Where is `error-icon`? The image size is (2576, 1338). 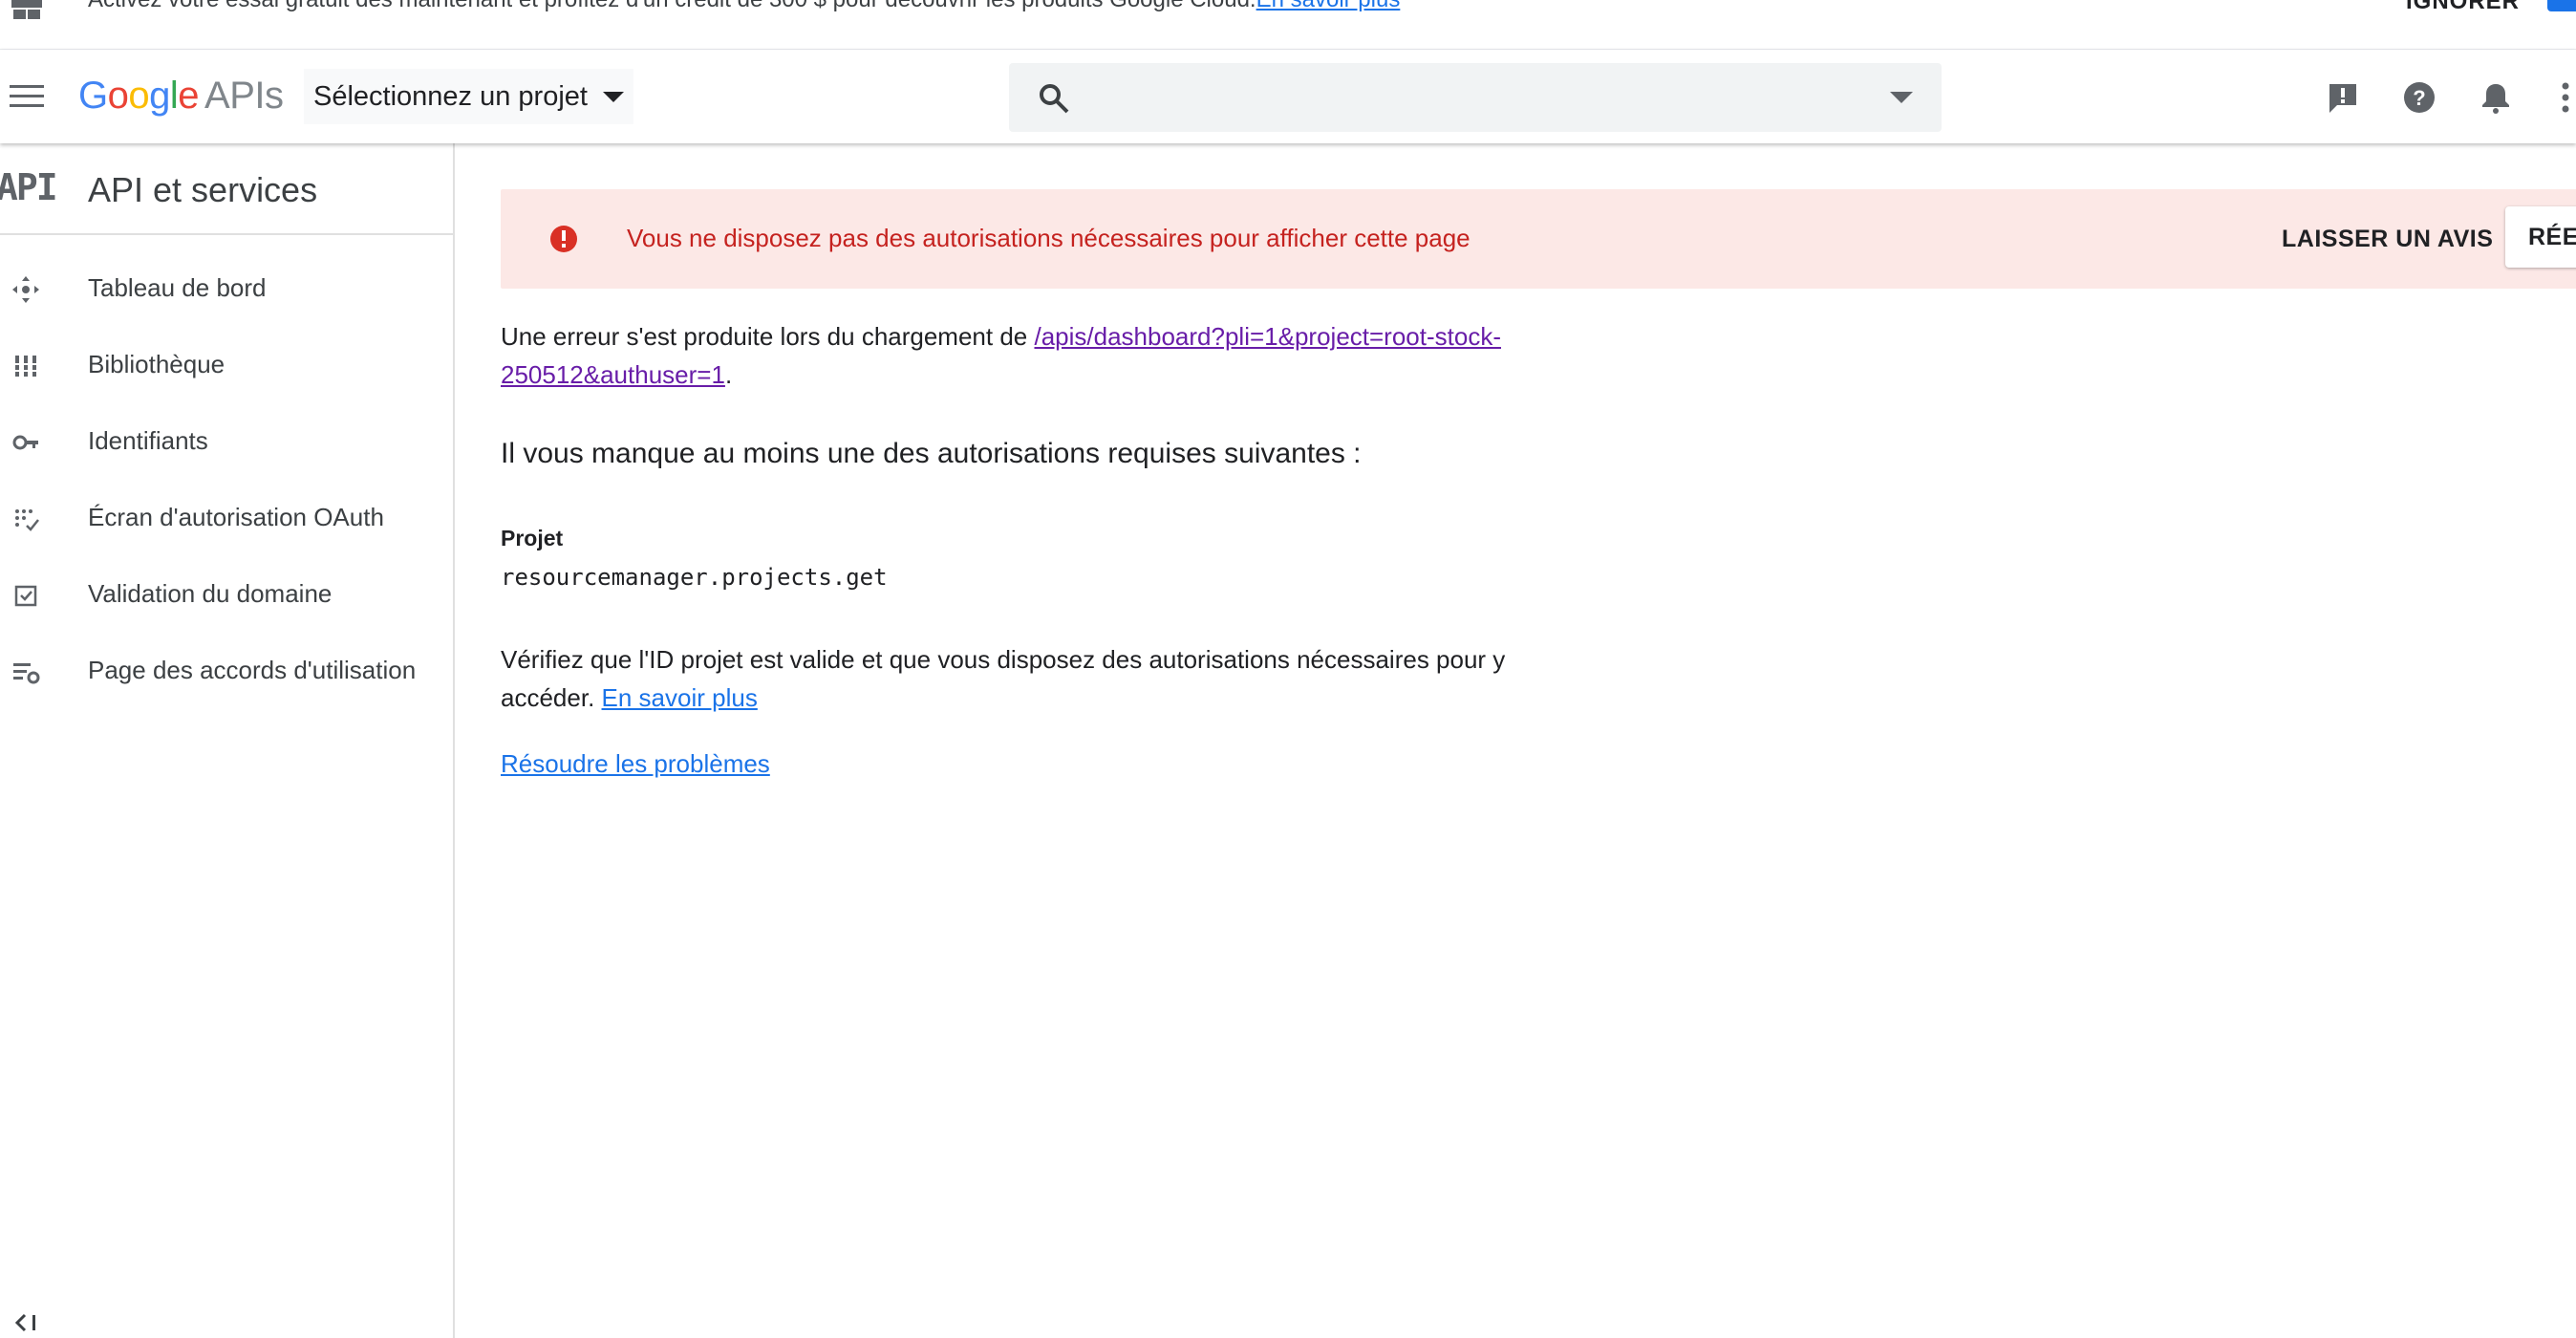 error-icon is located at coordinates (563, 239).